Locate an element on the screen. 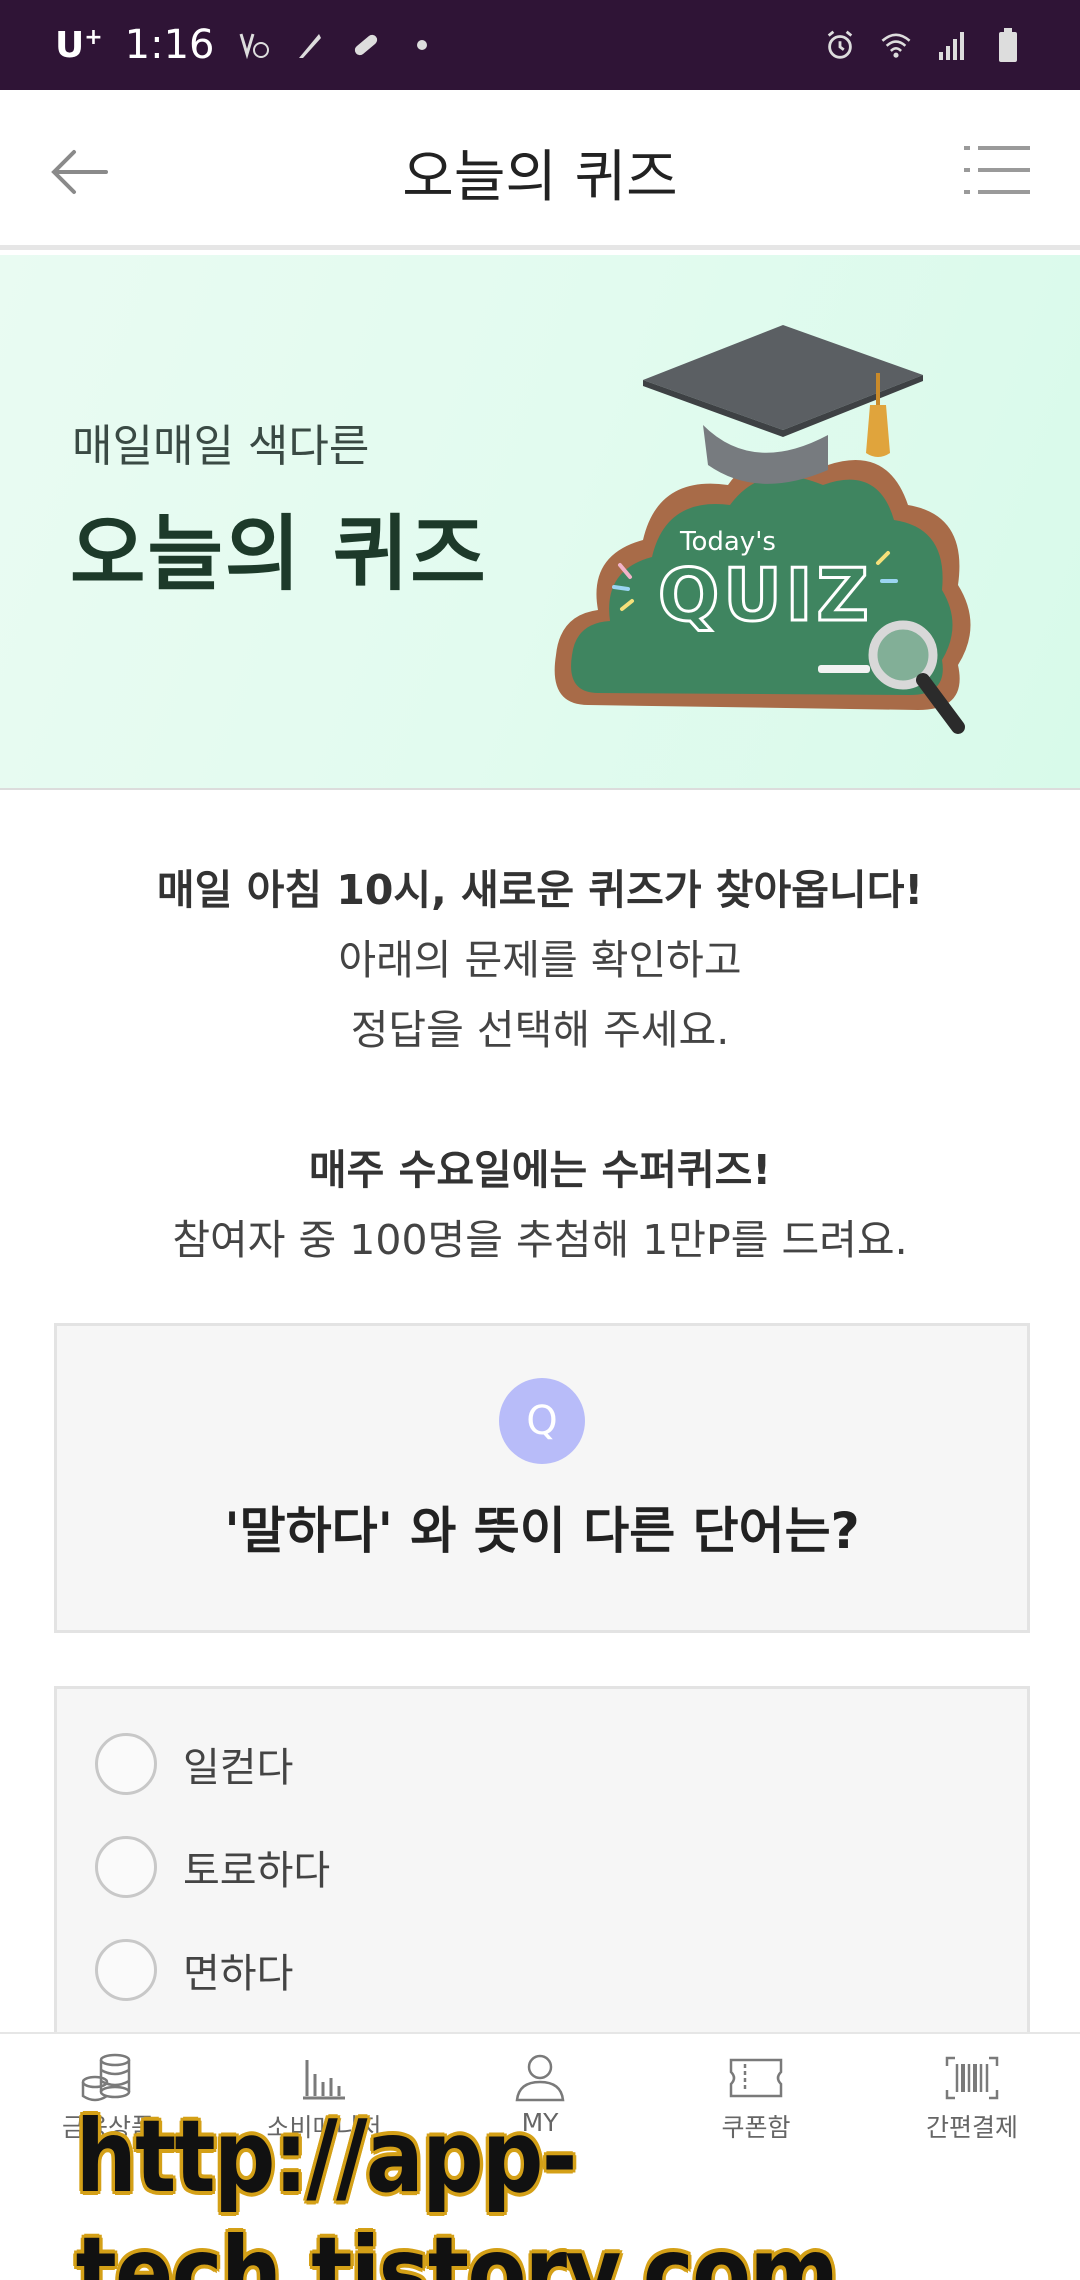  answer-option-2: 토로하다 is located at coordinates (212, 1867).